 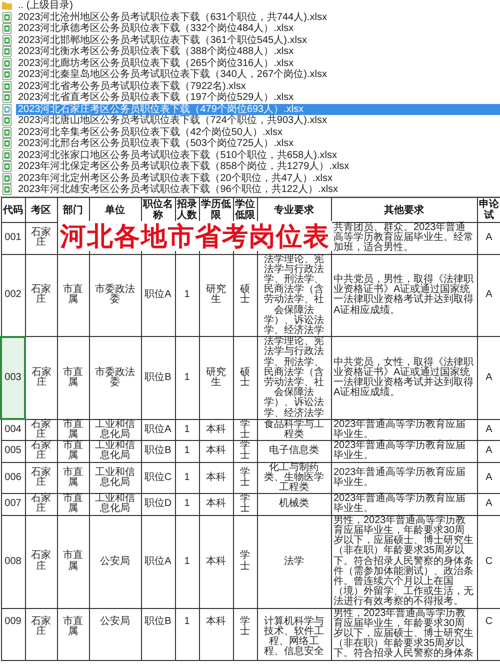 I want to click on table-cell: 009, so click(x=13, y=634).